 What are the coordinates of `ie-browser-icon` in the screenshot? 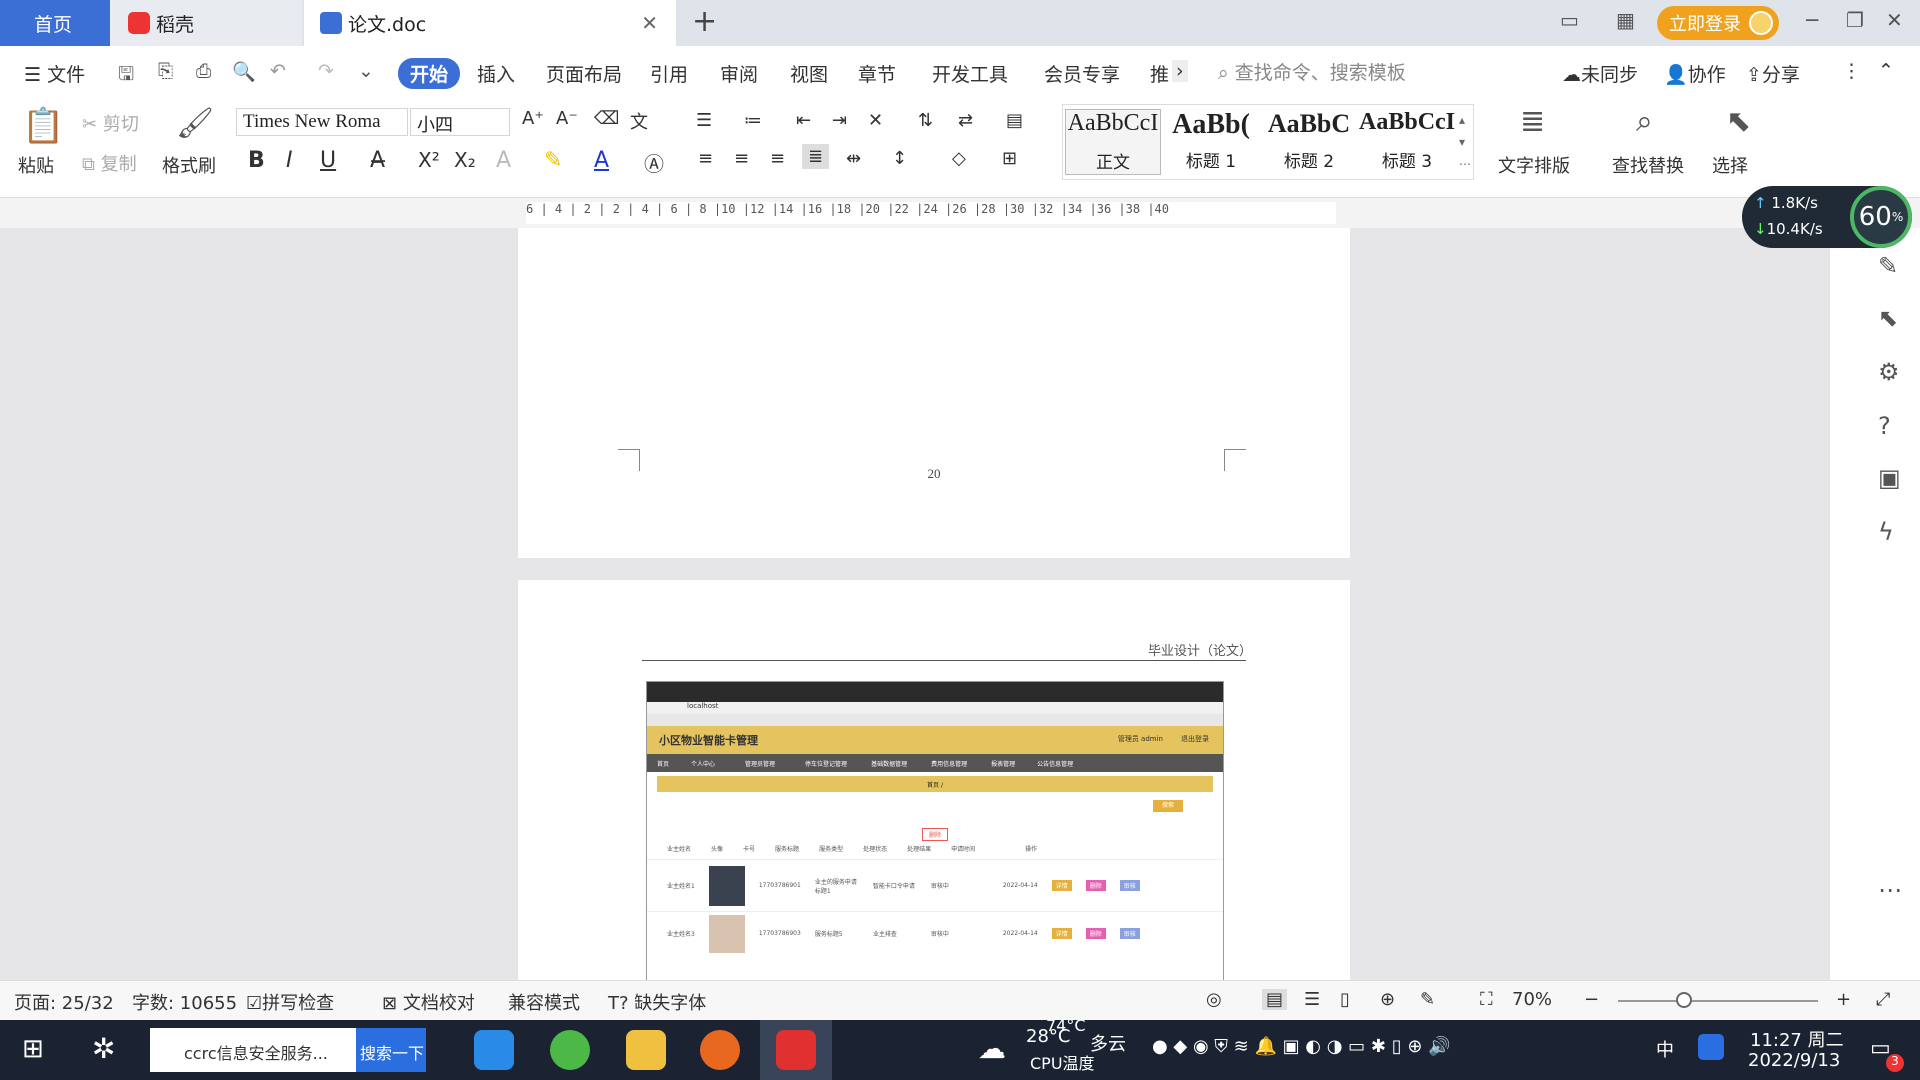 It's located at (494, 1050).